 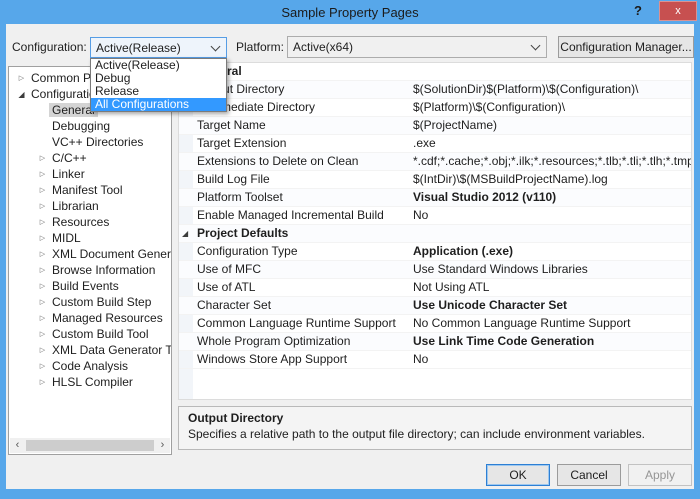 I want to click on scroll-right-icon: ›, so click(x=162, y=445).